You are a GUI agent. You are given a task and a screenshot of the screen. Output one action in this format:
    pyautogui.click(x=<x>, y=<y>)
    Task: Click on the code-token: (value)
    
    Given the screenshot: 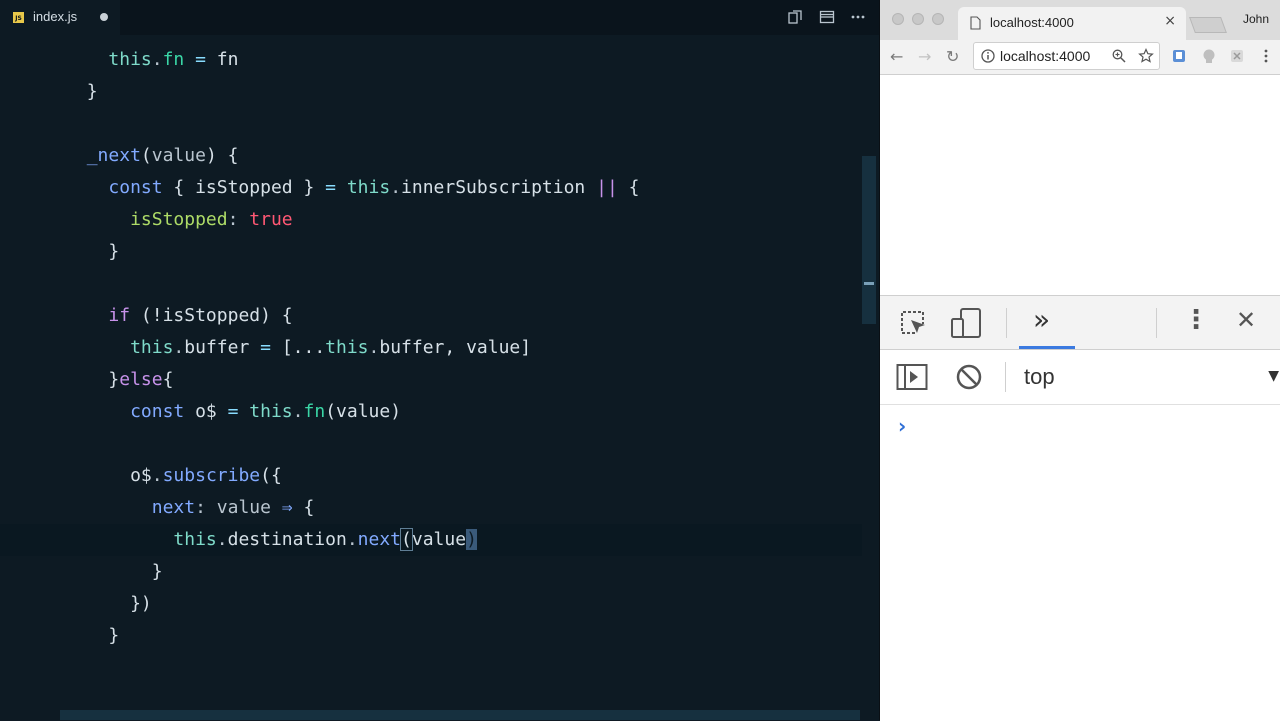 What is the action you would take?
    pyautogui.click(x=363, y=411)
    